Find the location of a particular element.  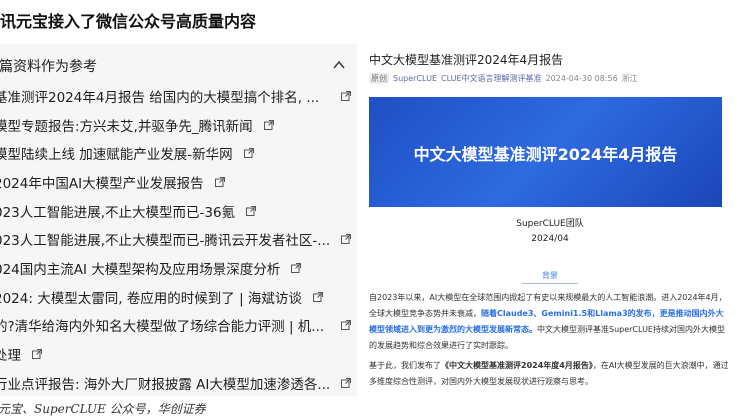

article-location: 浙江 is located at coordinates (629, 78).